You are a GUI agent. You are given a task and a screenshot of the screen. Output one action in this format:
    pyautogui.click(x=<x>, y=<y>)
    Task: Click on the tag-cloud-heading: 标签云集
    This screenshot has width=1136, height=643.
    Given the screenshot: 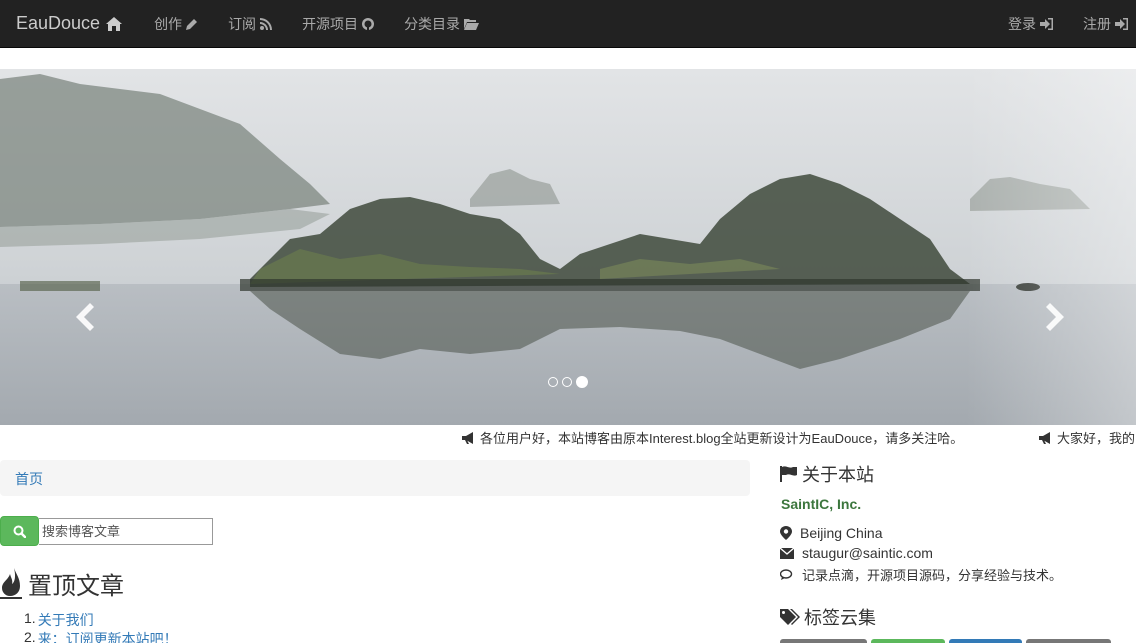 What is the action you would take?
    pyautogui.click(x=828, y=617)
    